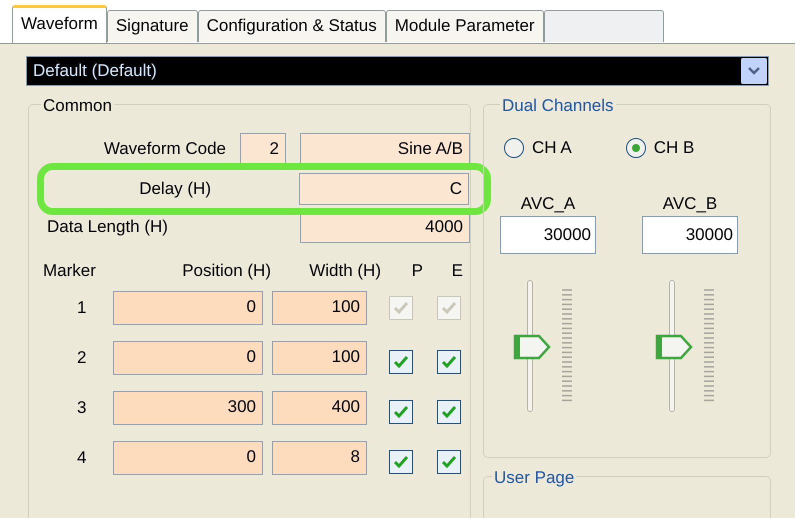 The height and width of the screenshot is (518, 795). Describe the element at coordinates (397, 71) in the screenshot. I see `profile-dropdown: Default (Default)` at that location.